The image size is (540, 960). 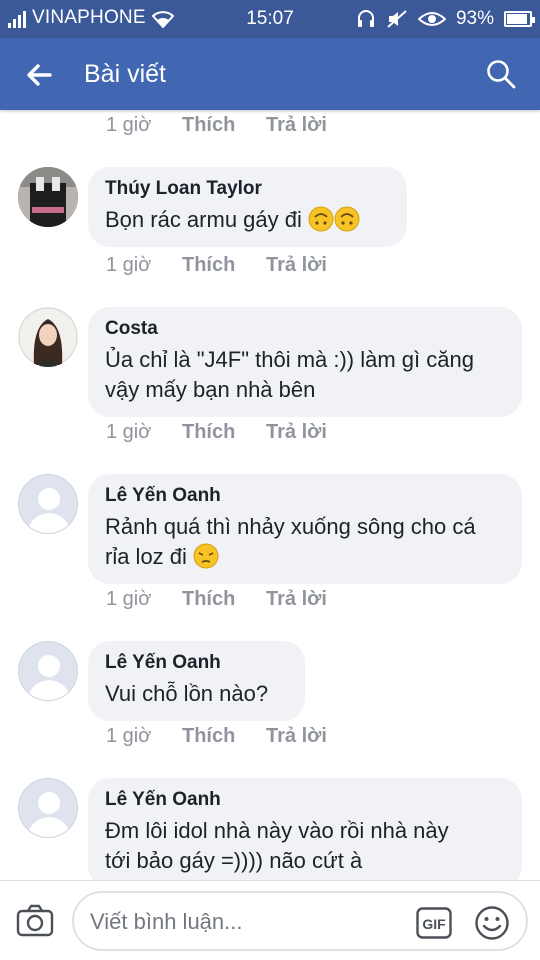 I want to click on gif-label: GIF, so click(x=434, y=924).